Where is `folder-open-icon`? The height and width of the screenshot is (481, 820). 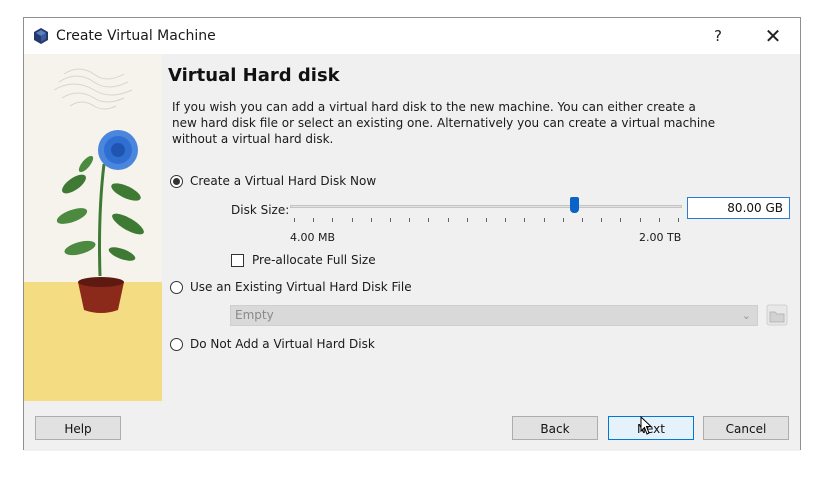 folder-open-icon is located at coordinates (777, 315).